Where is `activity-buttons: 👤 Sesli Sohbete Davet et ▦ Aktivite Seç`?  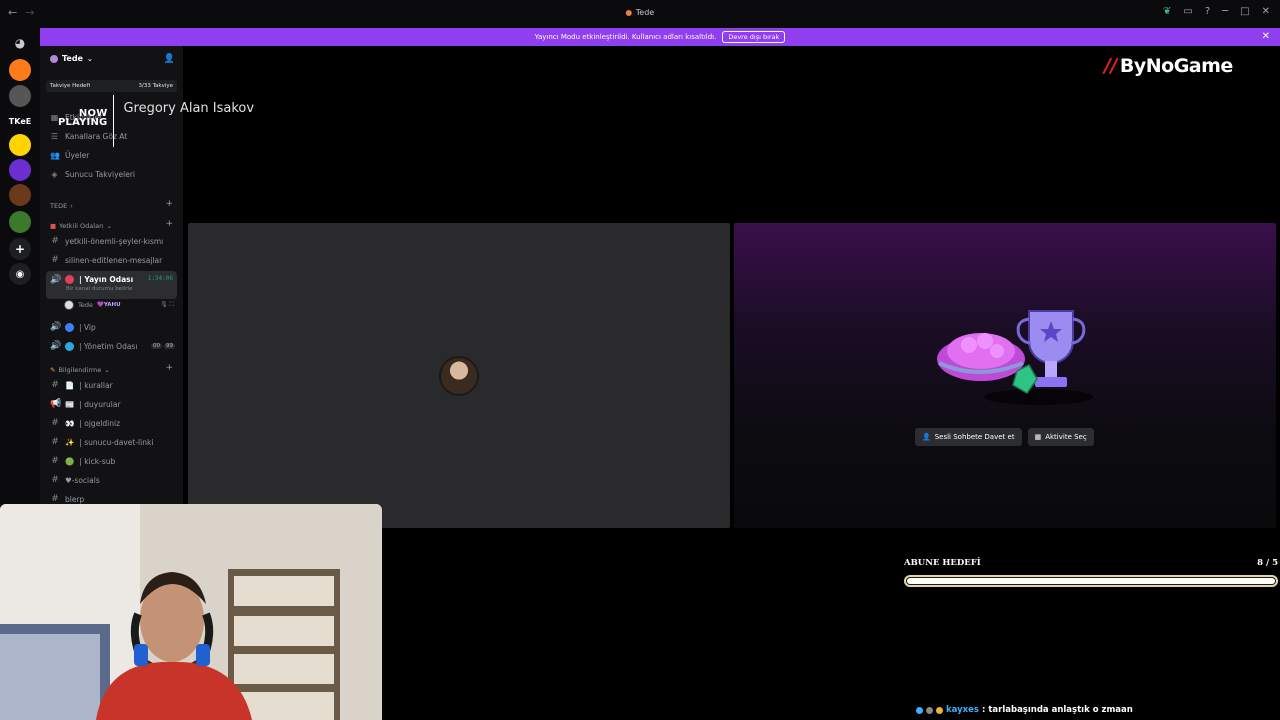
activity-buttons: 👤 Sesli Sohbete Davet et ▦ Aktivite Seç is located at coordinates (1004, 437).